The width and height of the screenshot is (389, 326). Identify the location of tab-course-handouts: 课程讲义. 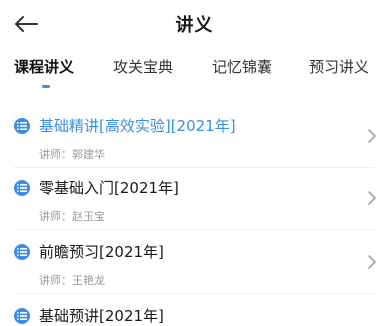
(44, 66).